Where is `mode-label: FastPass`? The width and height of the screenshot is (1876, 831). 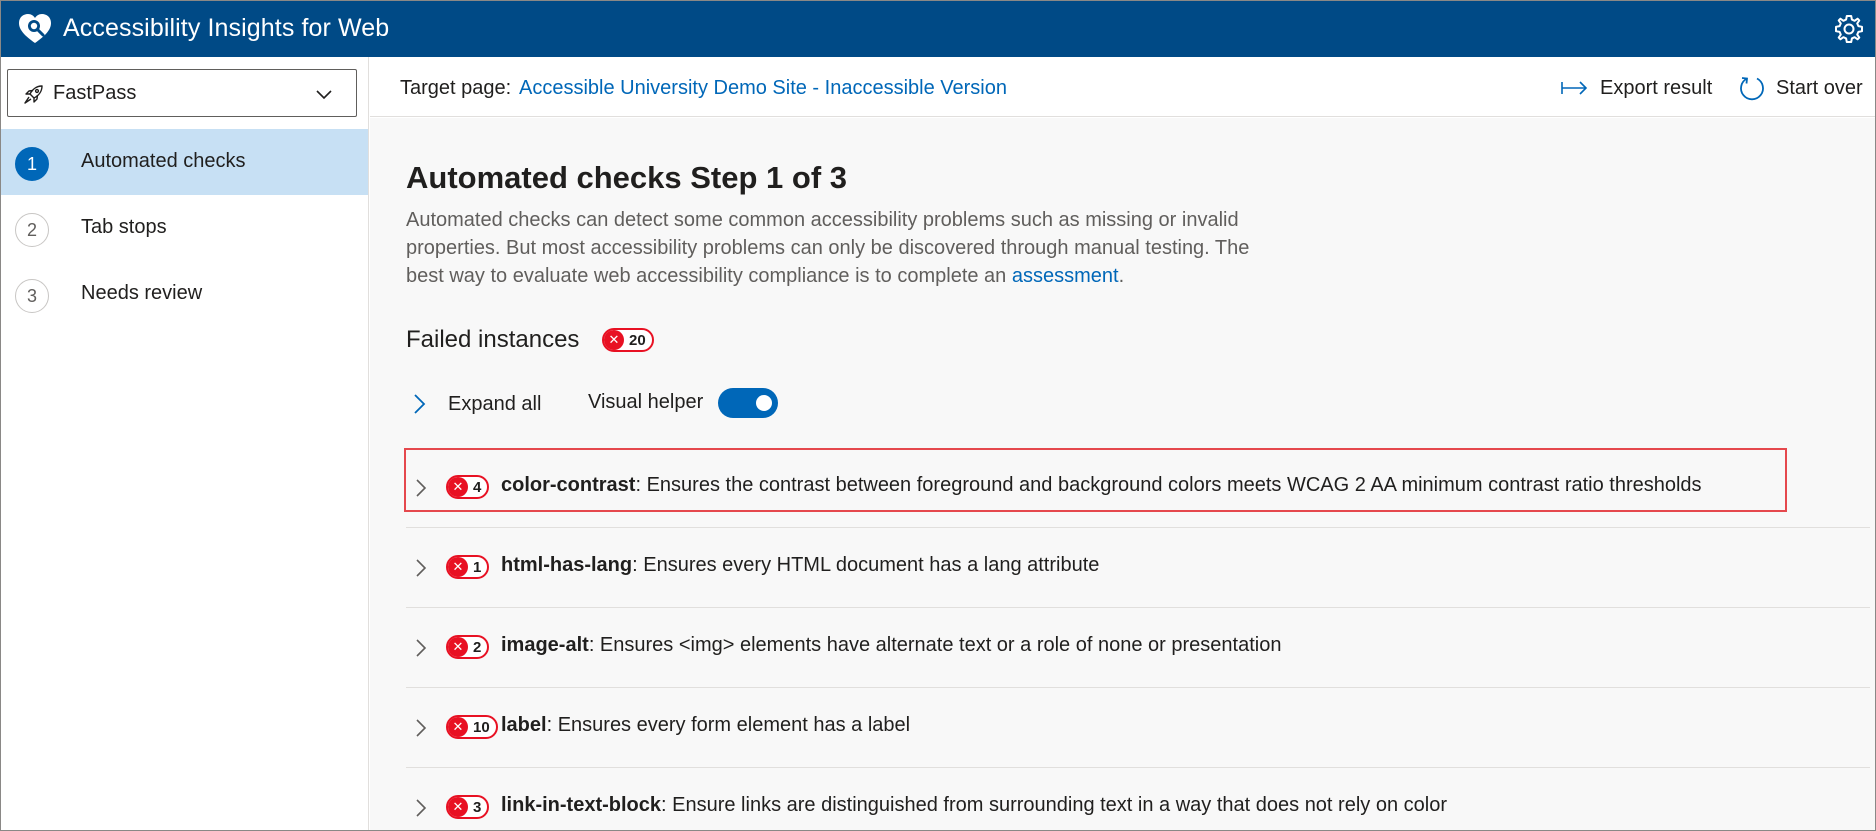
mode-label: FastPass is located at coordinates (95, 93).